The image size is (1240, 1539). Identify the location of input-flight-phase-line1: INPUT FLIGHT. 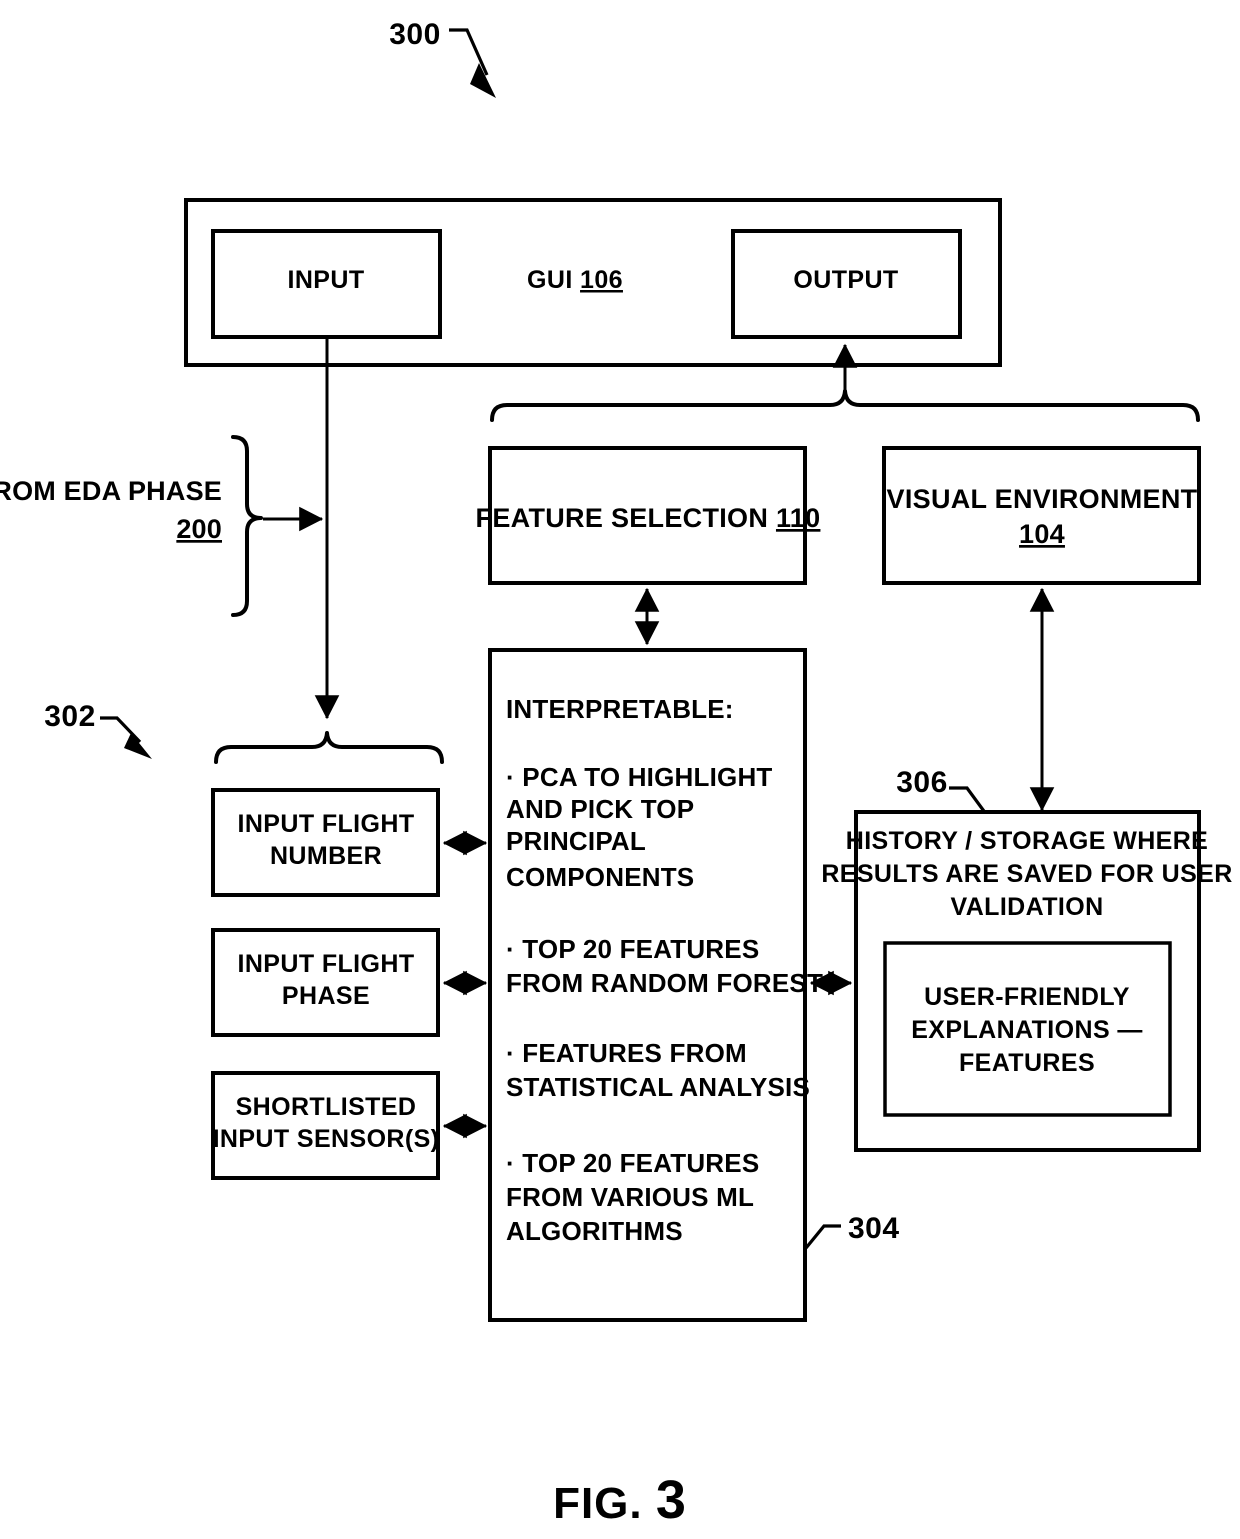
(325, 964).